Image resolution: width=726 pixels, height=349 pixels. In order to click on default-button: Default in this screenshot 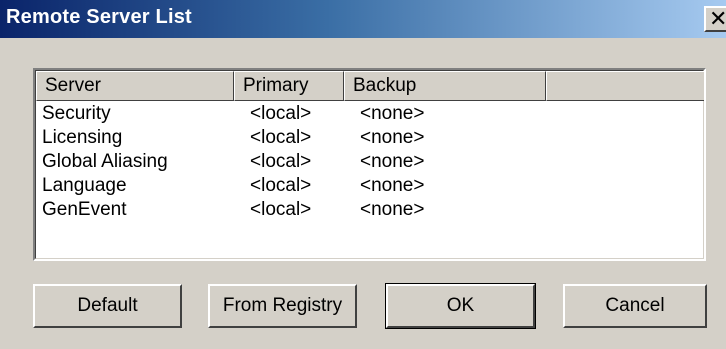, I will do `click(107, 306)`.